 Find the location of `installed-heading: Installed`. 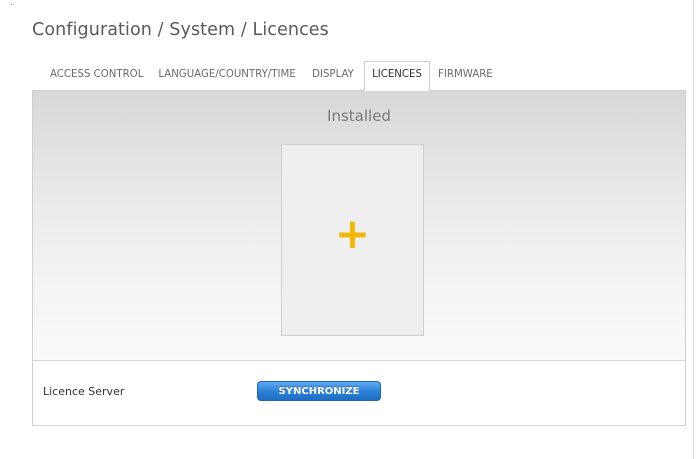

installed-heading: Installed is located at coordinates (359, 116).